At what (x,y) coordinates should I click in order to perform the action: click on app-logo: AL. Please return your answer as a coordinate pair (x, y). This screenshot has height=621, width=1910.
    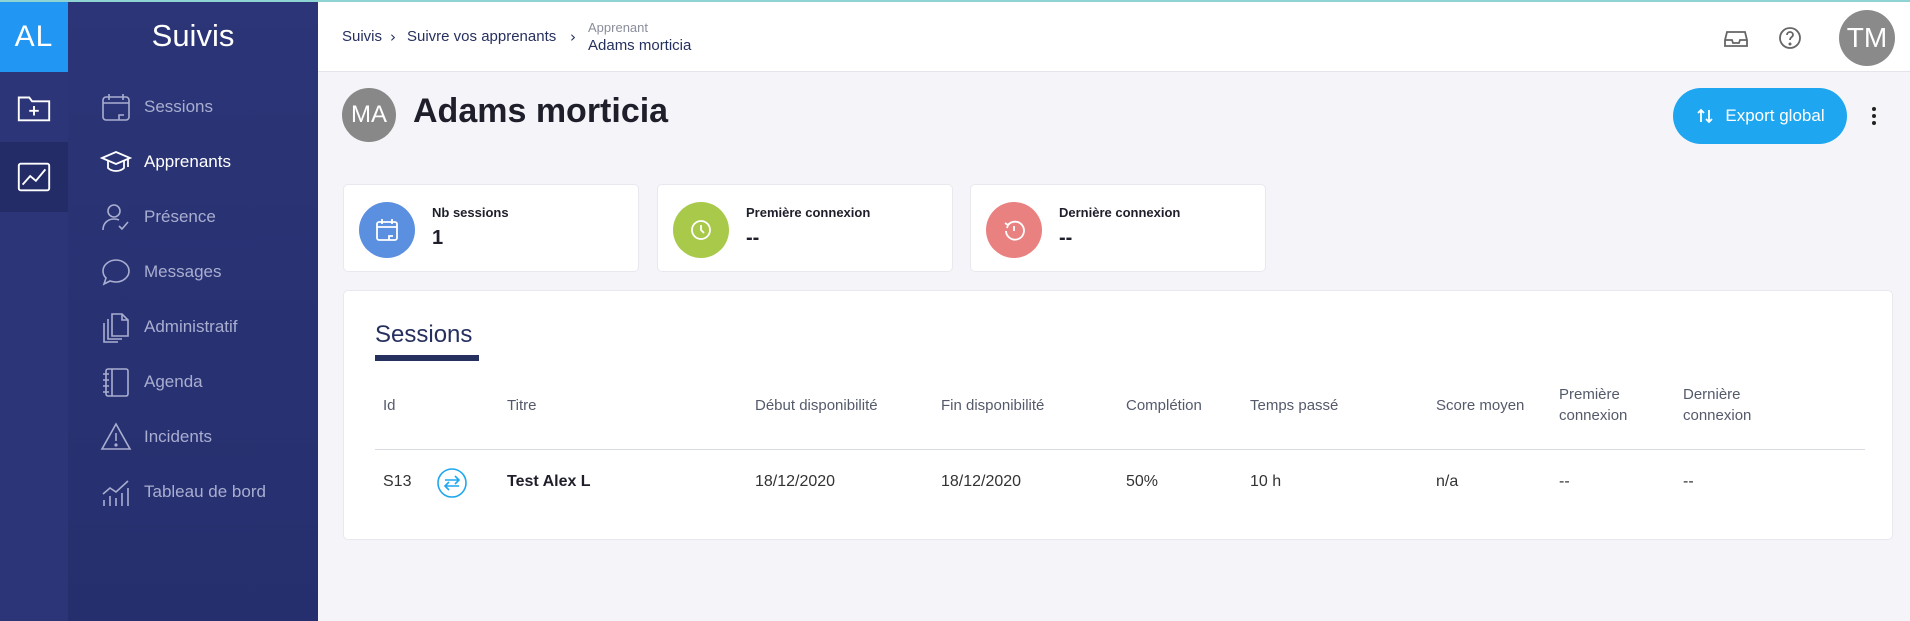
    Looking at the image, I should click on (34, 37).